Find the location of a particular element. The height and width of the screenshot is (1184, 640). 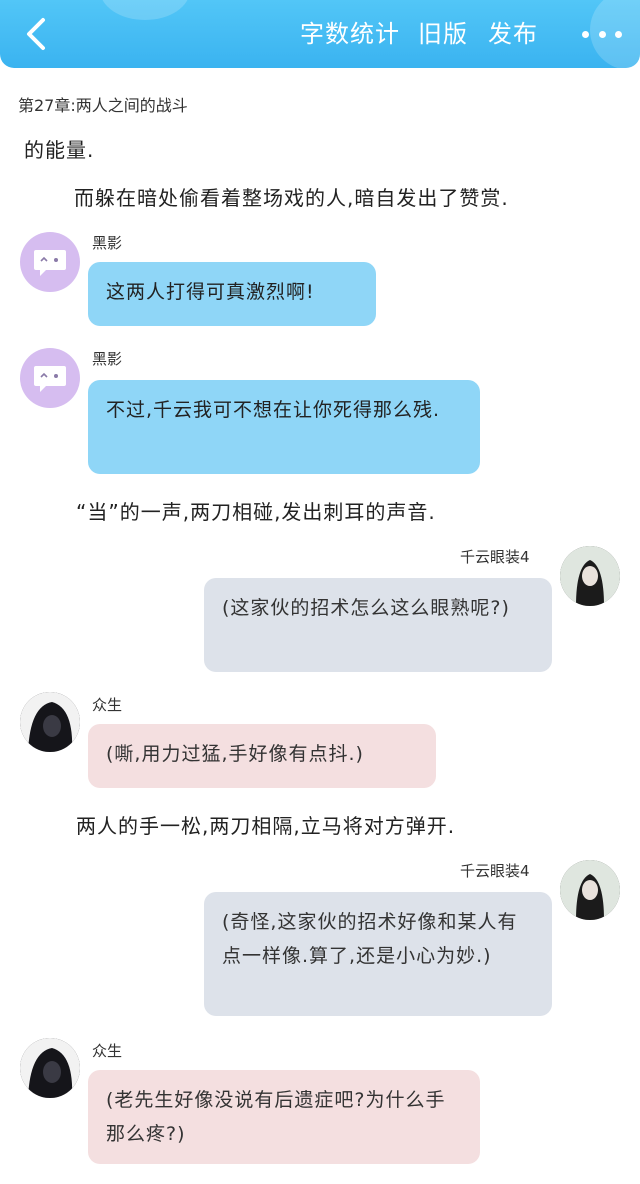

back-button is located at coordinates (36, 34).